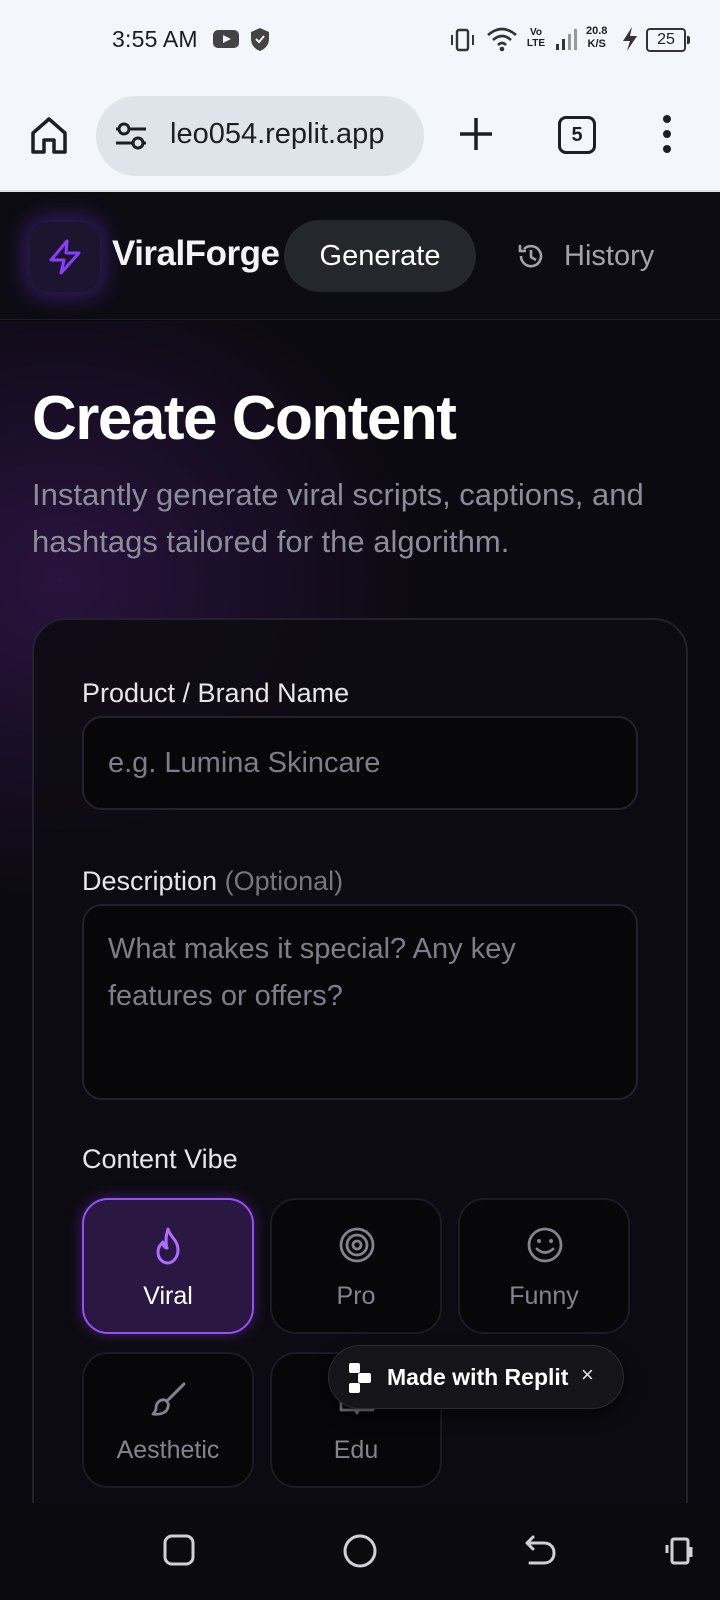 Image resolution: width=720 pixels, height=1600 pixels. What do you see at coordinates (360, 41) in the screenshot?
I see `status-bar: 3:55 AM Vo LTE 20.8 K/S 25` at bounding box center [360, 41].